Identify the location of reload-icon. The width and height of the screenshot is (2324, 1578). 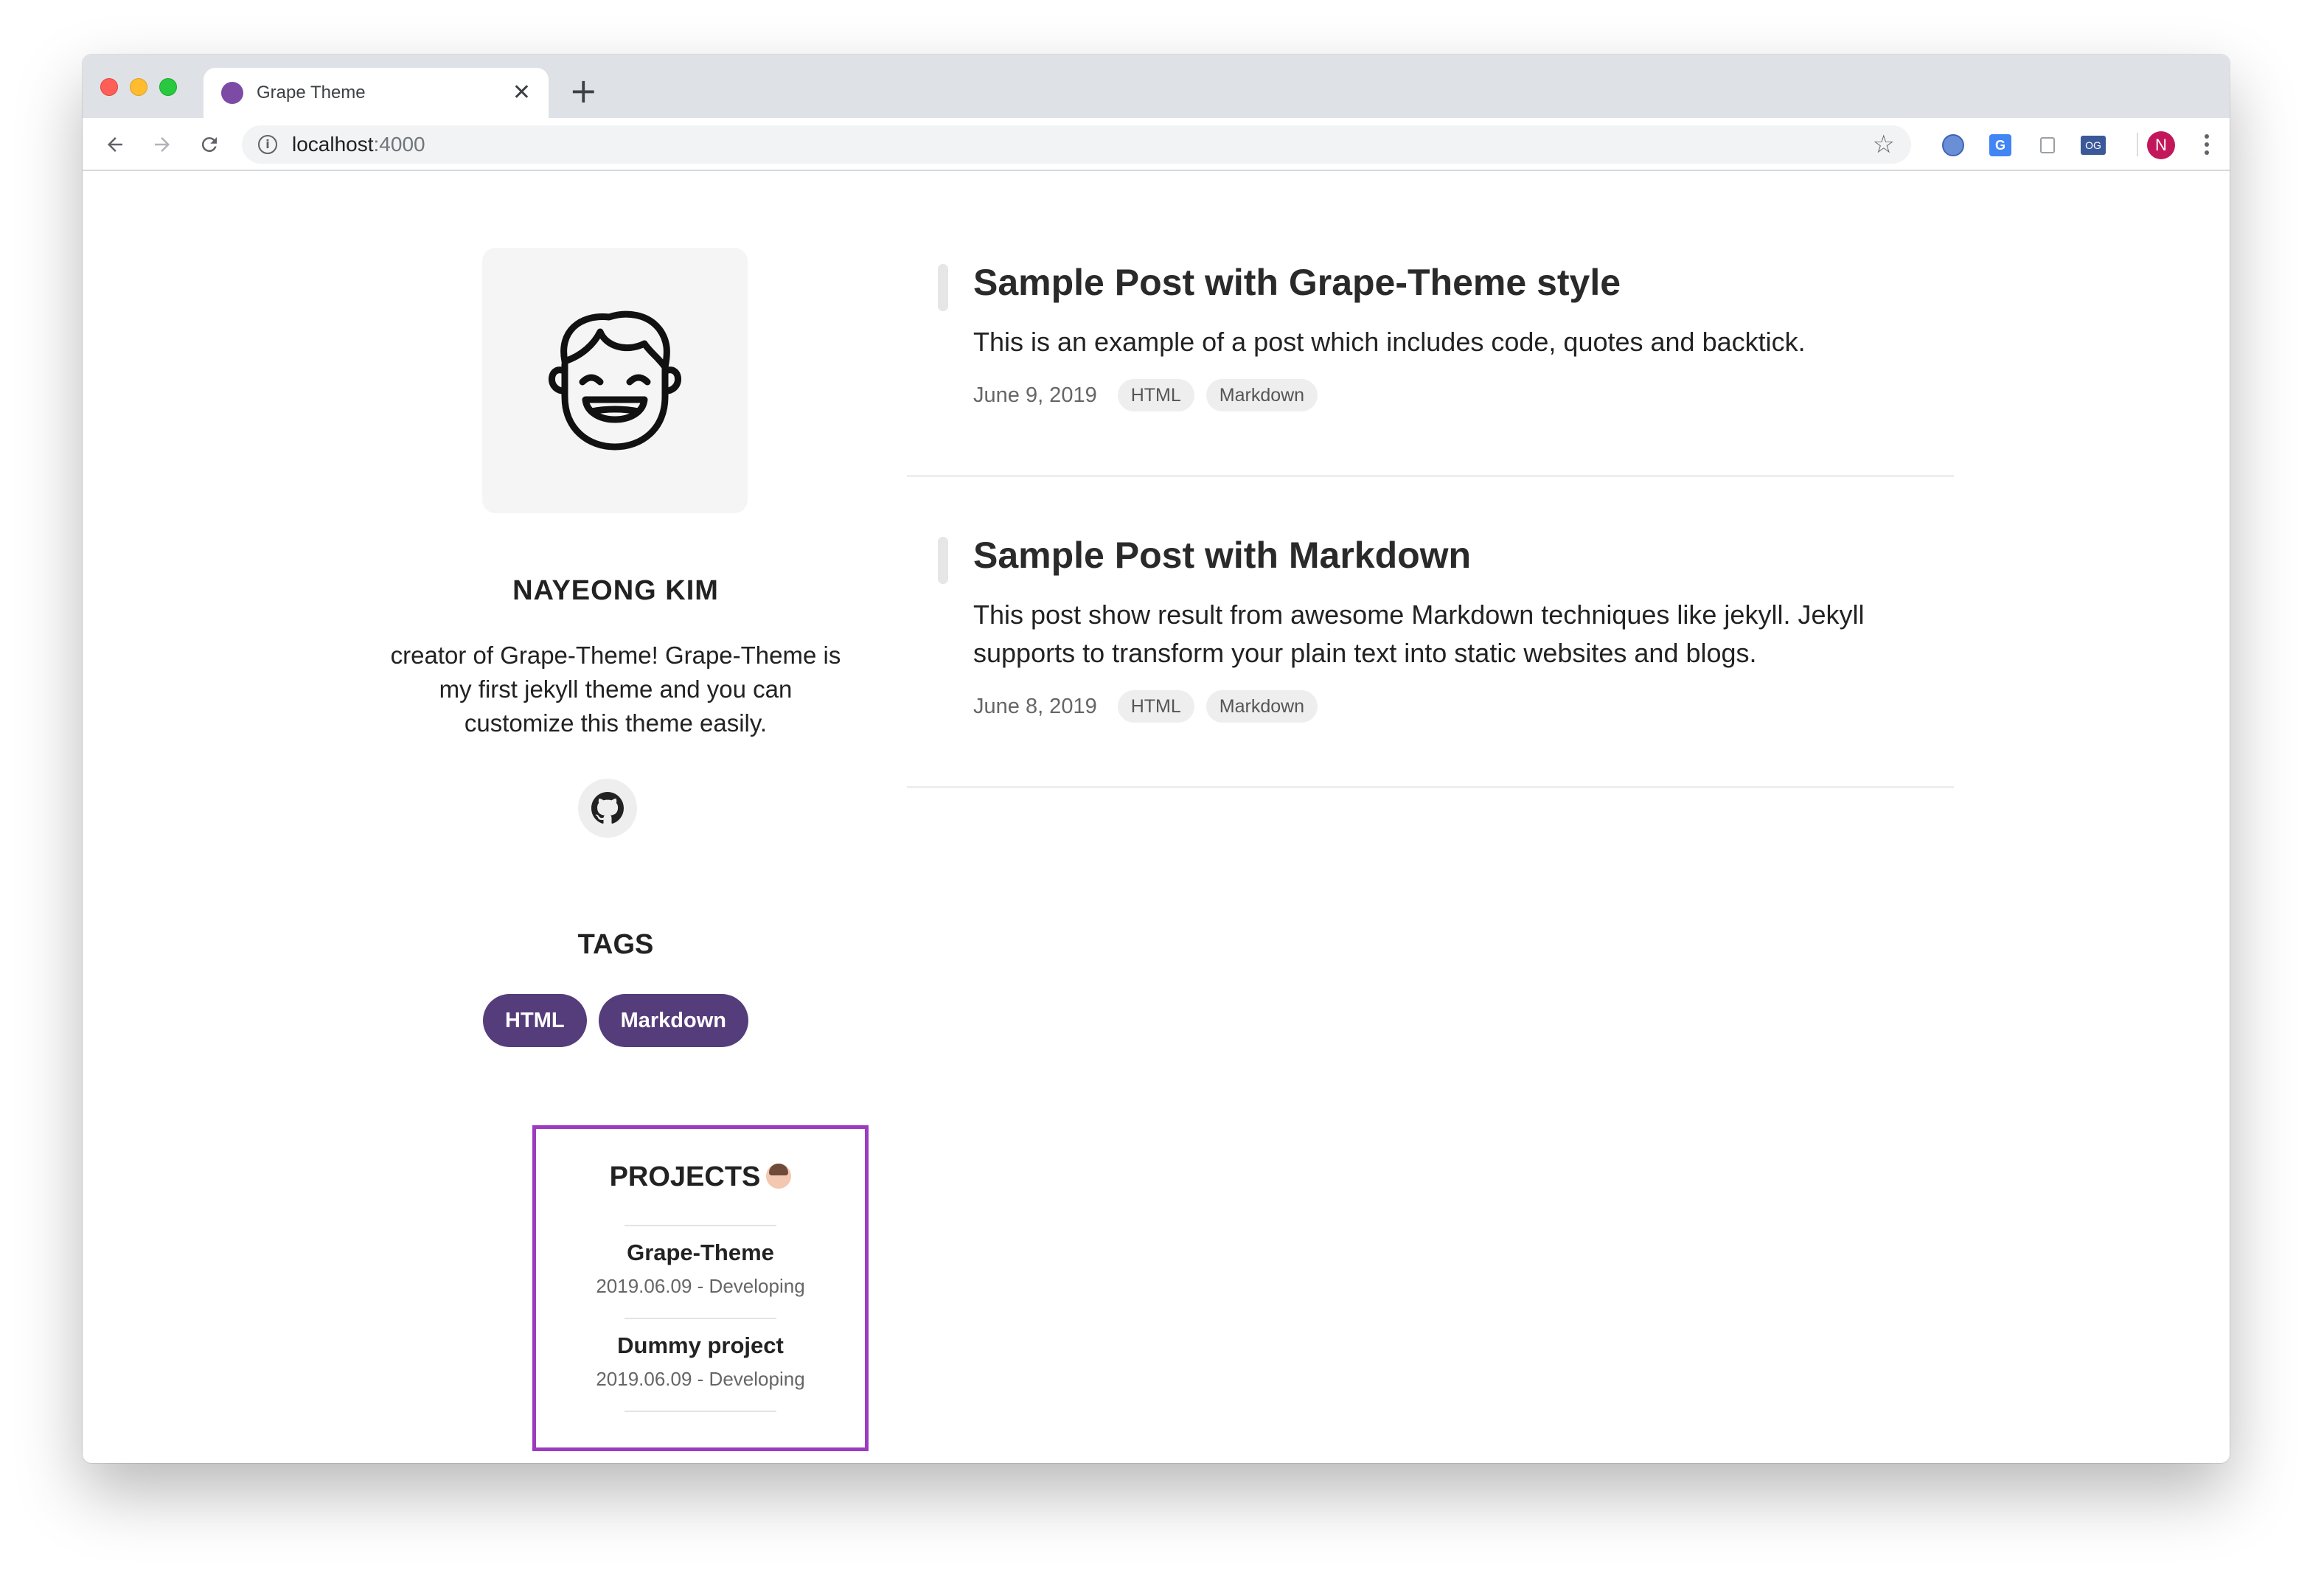
(209, 145).